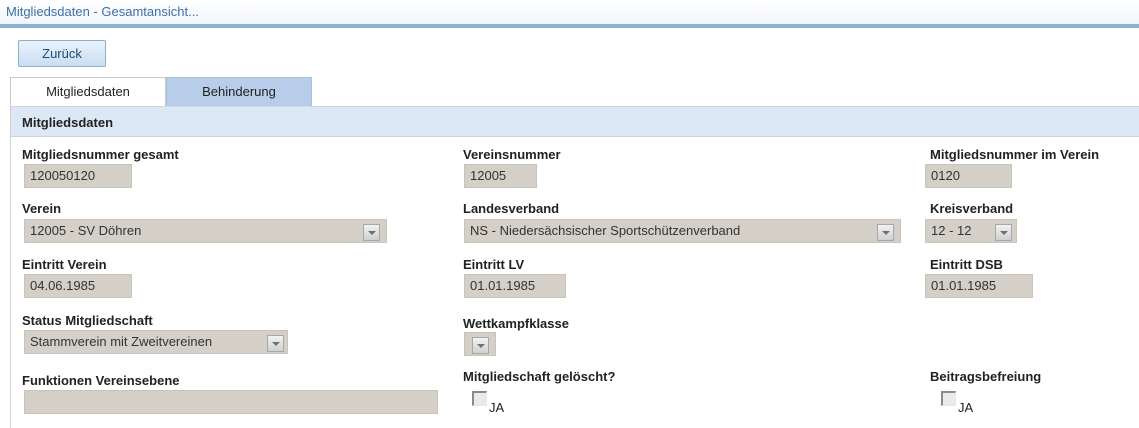  I want to click on eintritt-dsb-field: 01.01.1985, so click(979, 286).